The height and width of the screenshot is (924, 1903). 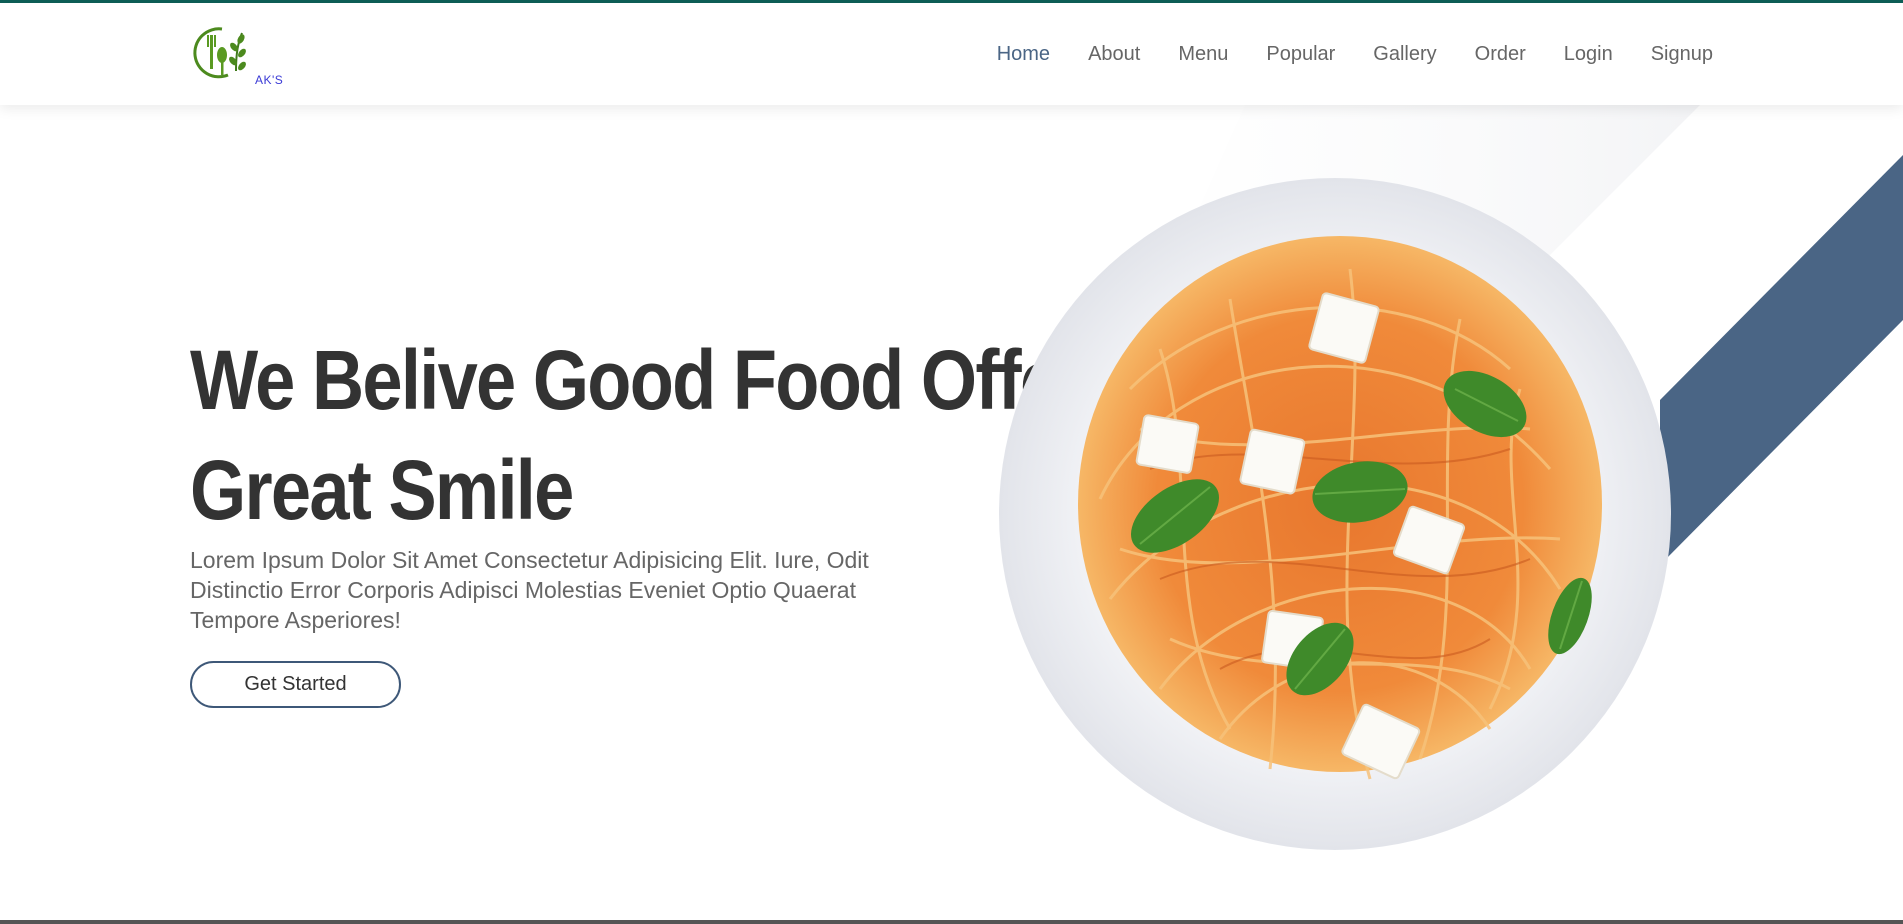 What do you see at coordinates (382, 490) in the screenshot?
I see `hero-title-line-2: Great Smile` at bounding box center [382, 490].